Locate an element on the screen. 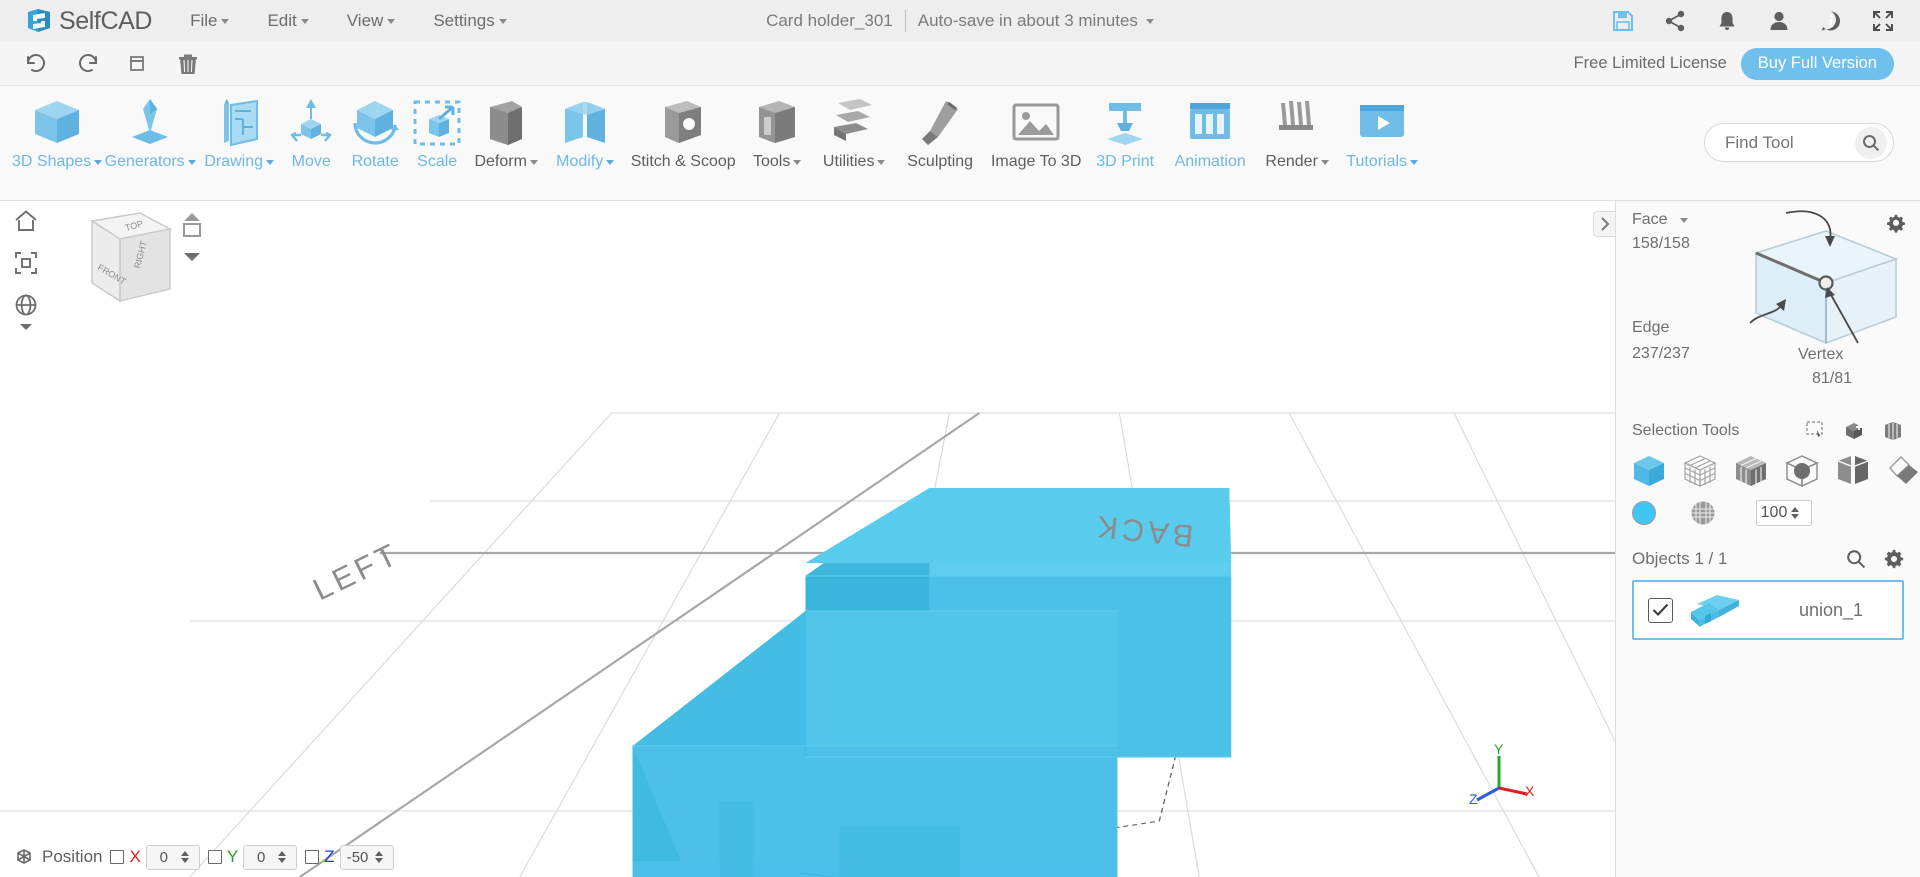 This screenshot has width=1920, height=877. tool-modify: Modify is located at coordinates (585, 128).